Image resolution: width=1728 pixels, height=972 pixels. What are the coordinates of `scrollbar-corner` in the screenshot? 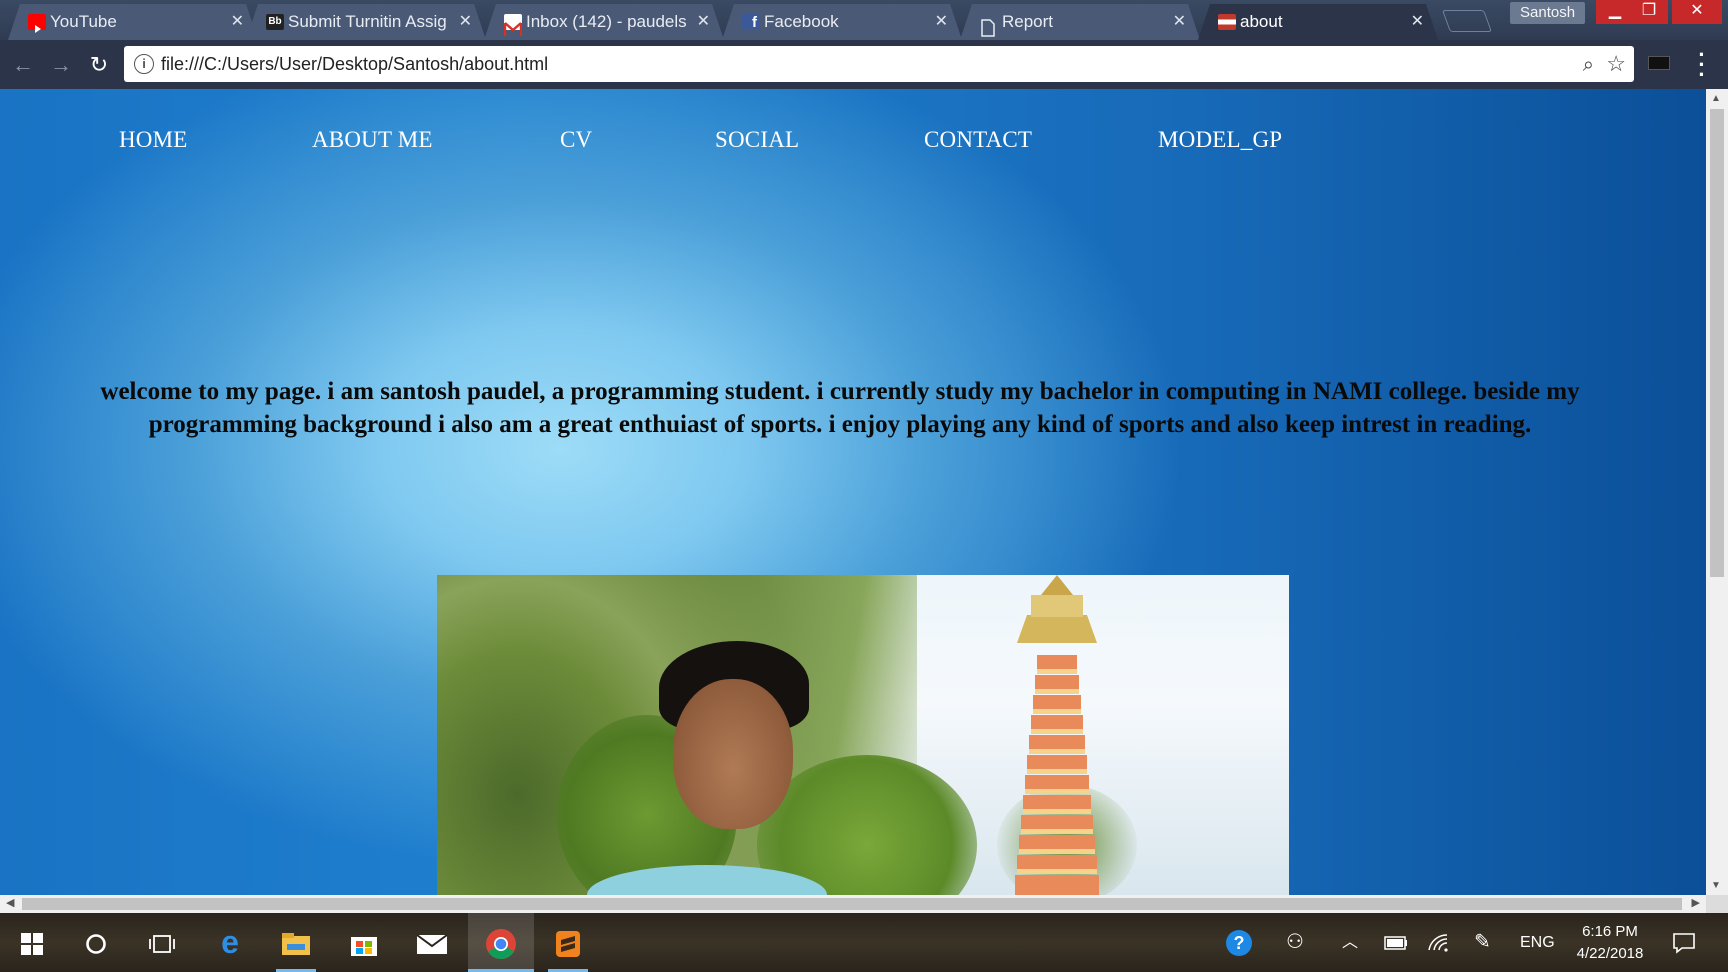 It's located at (1717, 904).